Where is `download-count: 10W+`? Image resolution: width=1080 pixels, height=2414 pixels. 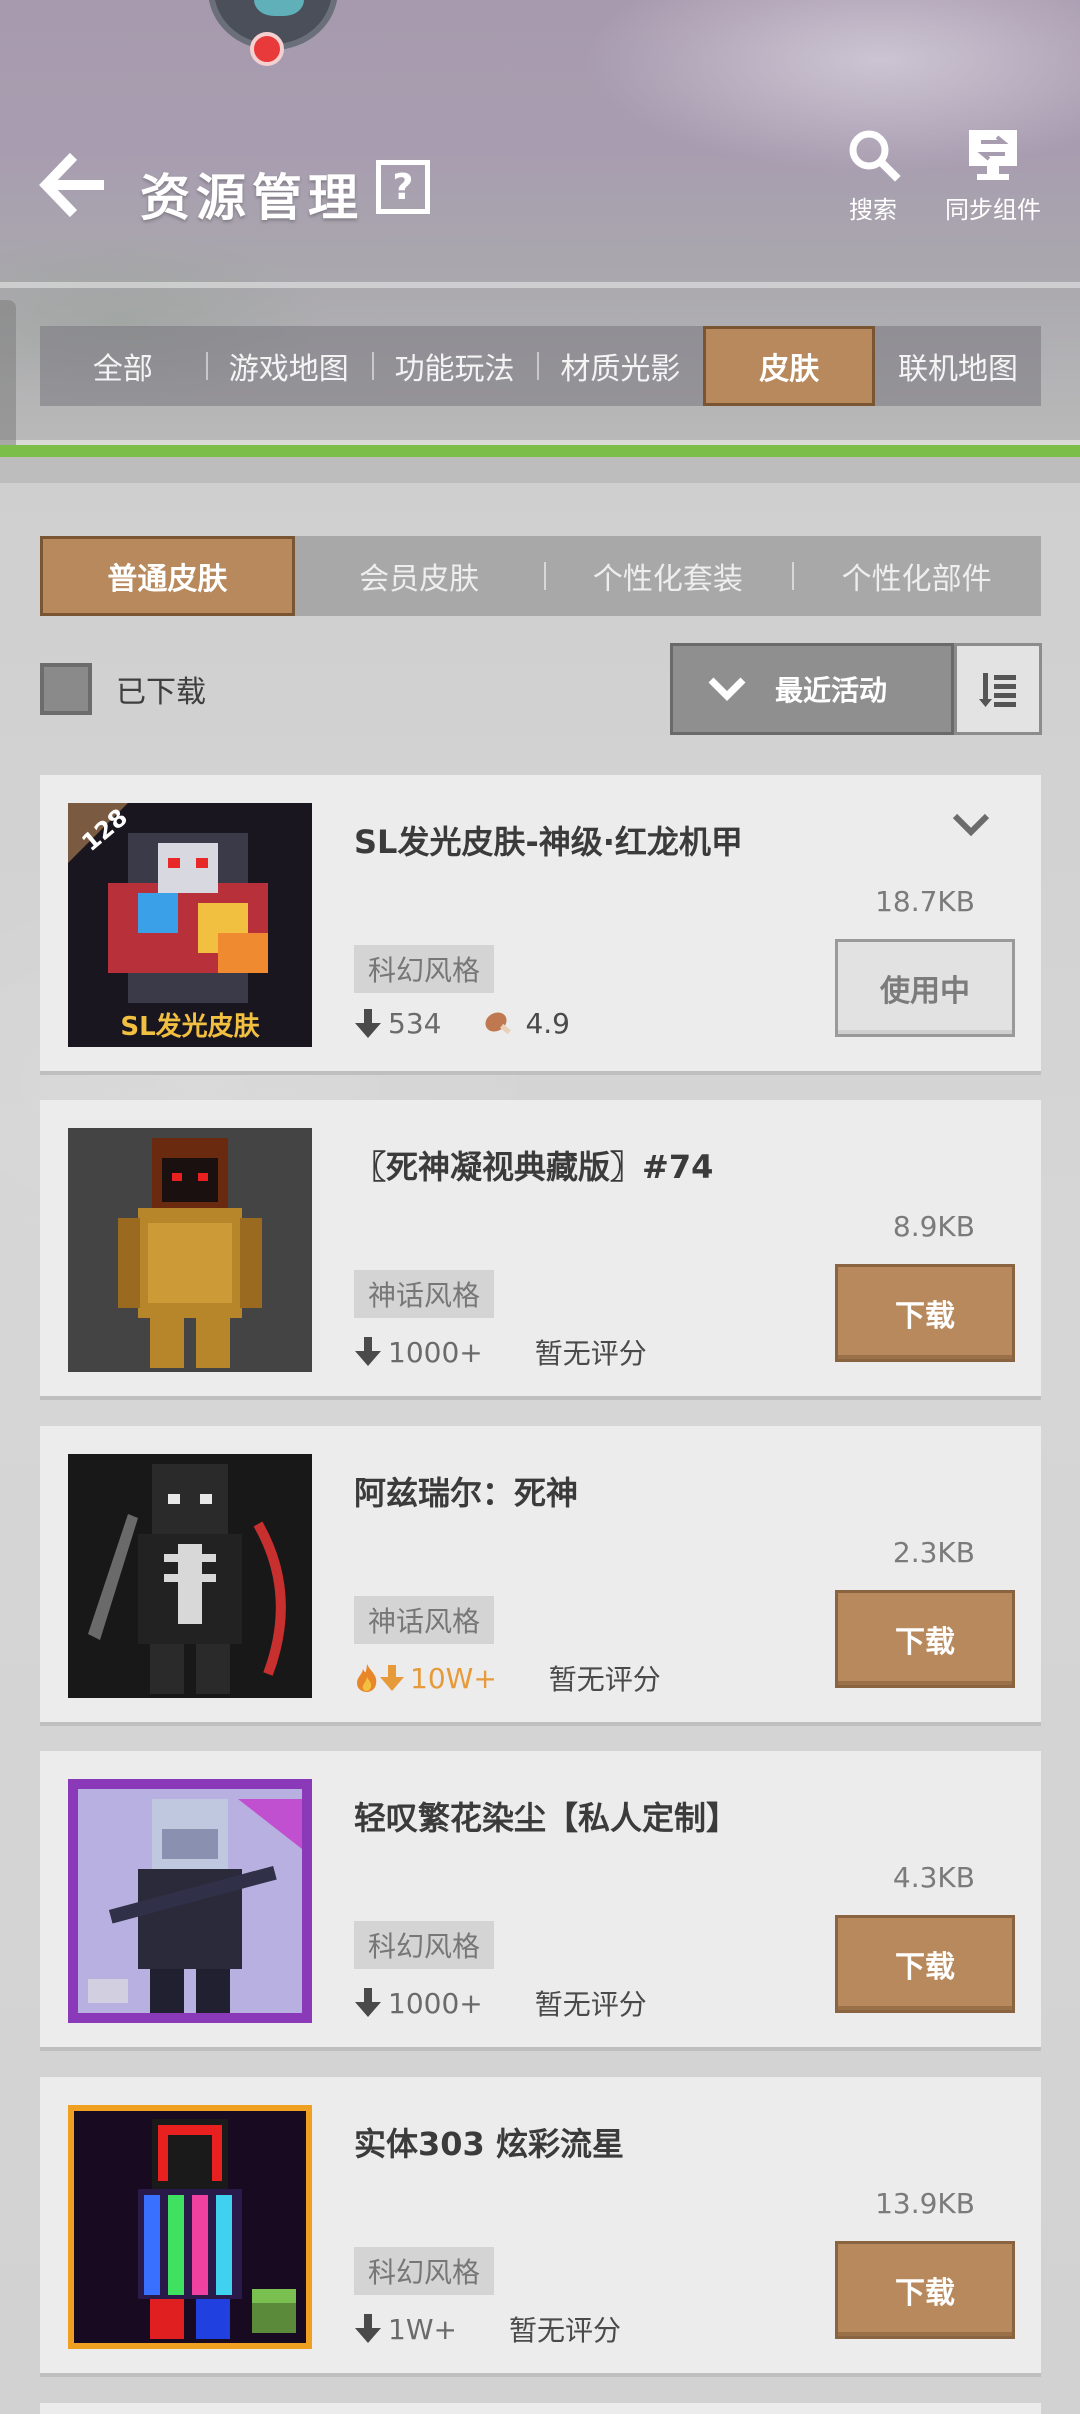
download-count: 10W+ is located at coordinates (453, 1678).